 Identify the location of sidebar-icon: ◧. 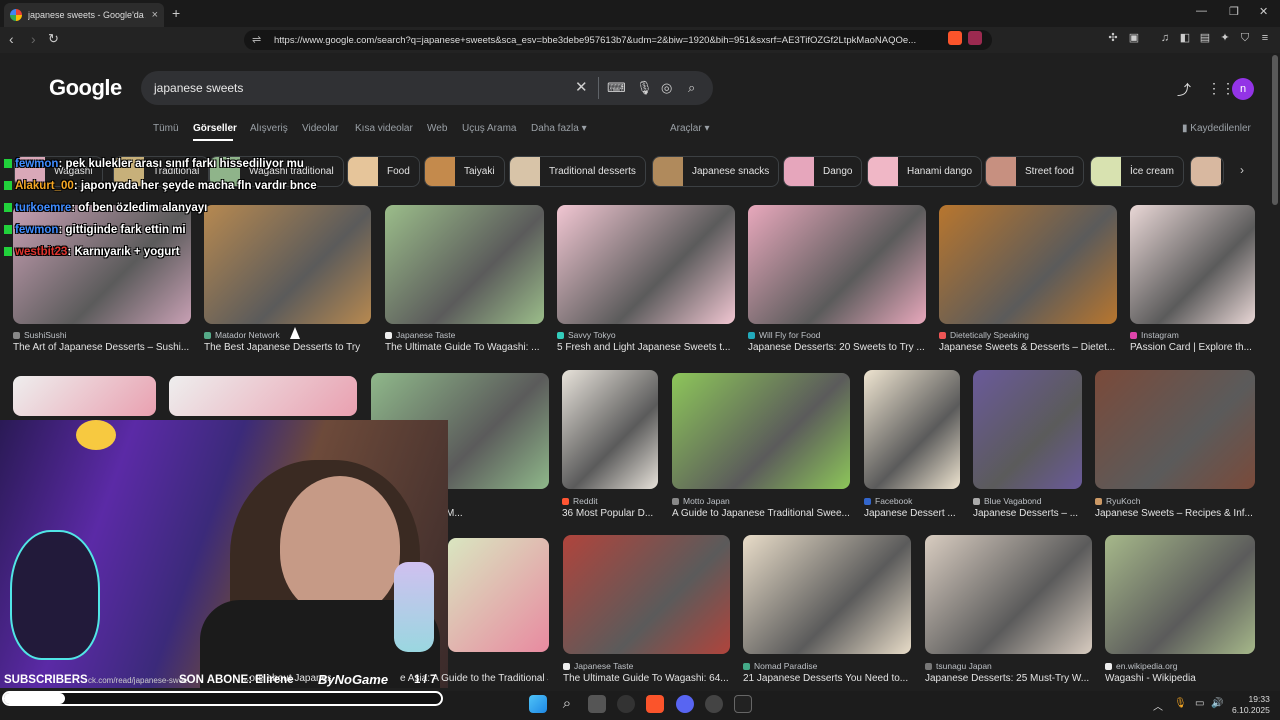
(1185, 38).